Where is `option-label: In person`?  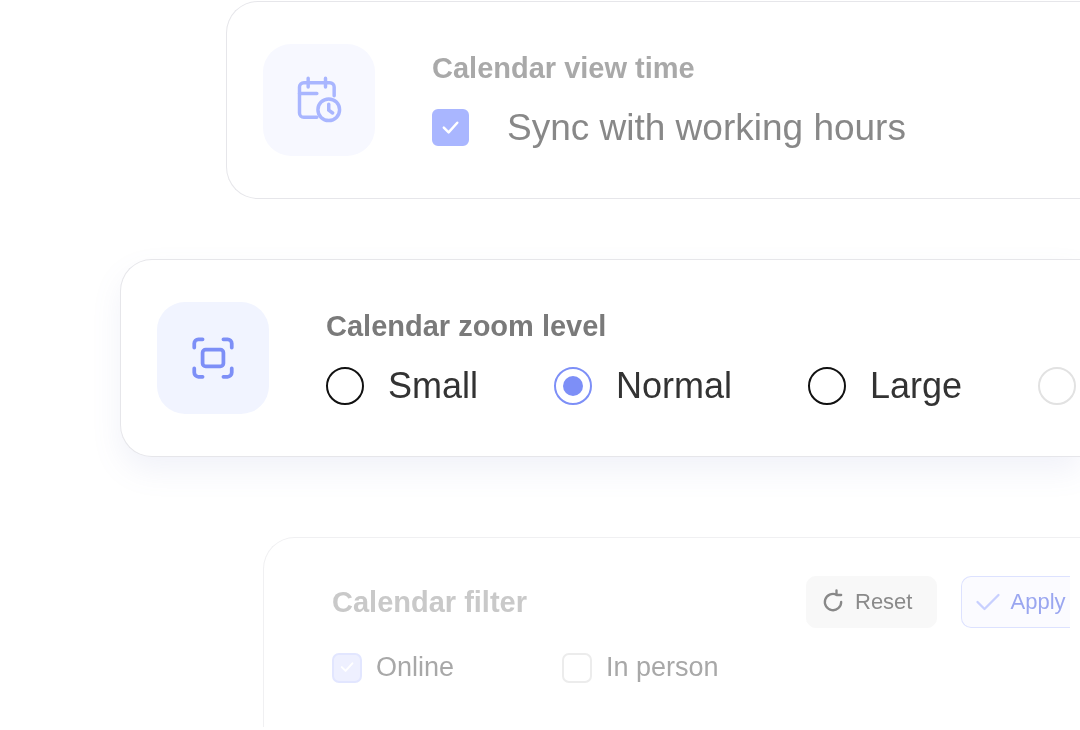 option-label: In person is located at coordinates (662, 667).